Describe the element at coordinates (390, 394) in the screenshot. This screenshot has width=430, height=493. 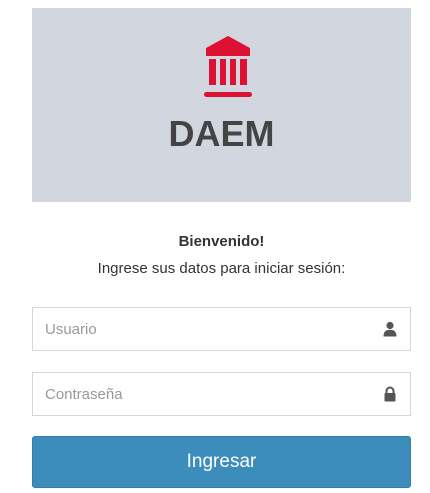
I see `lock-icon` at that location.